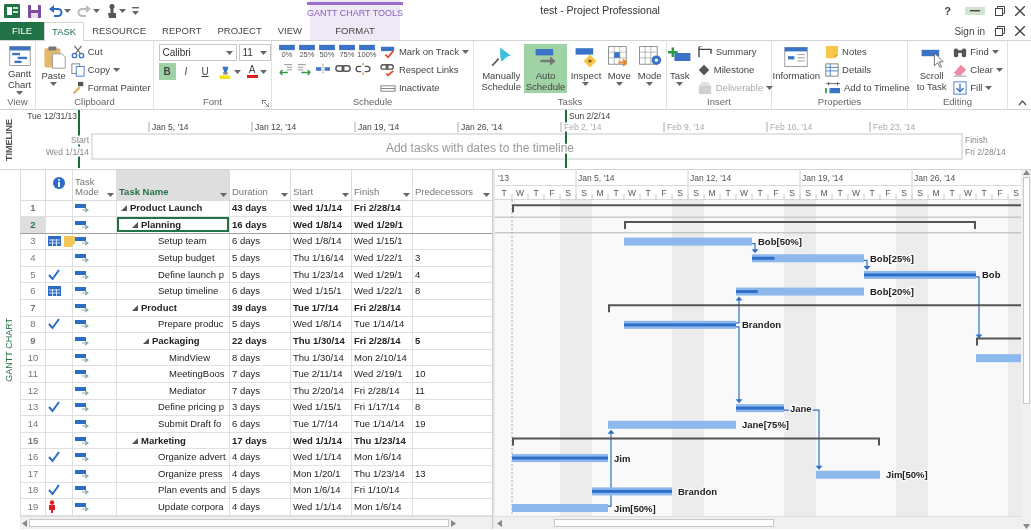 Image resolution: width=1031 pixels, height=530 pixels. Describe the element at coordinates (256, 225) in the screenshot. I see `table-row: 2 Planning 16 days Wed 1/8/14 Wed 1/29/1` at that location.